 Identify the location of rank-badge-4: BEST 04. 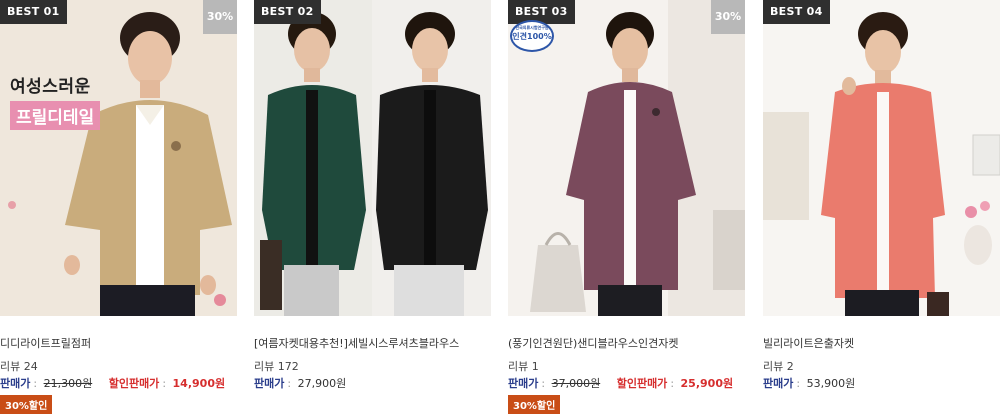
(796, 12).